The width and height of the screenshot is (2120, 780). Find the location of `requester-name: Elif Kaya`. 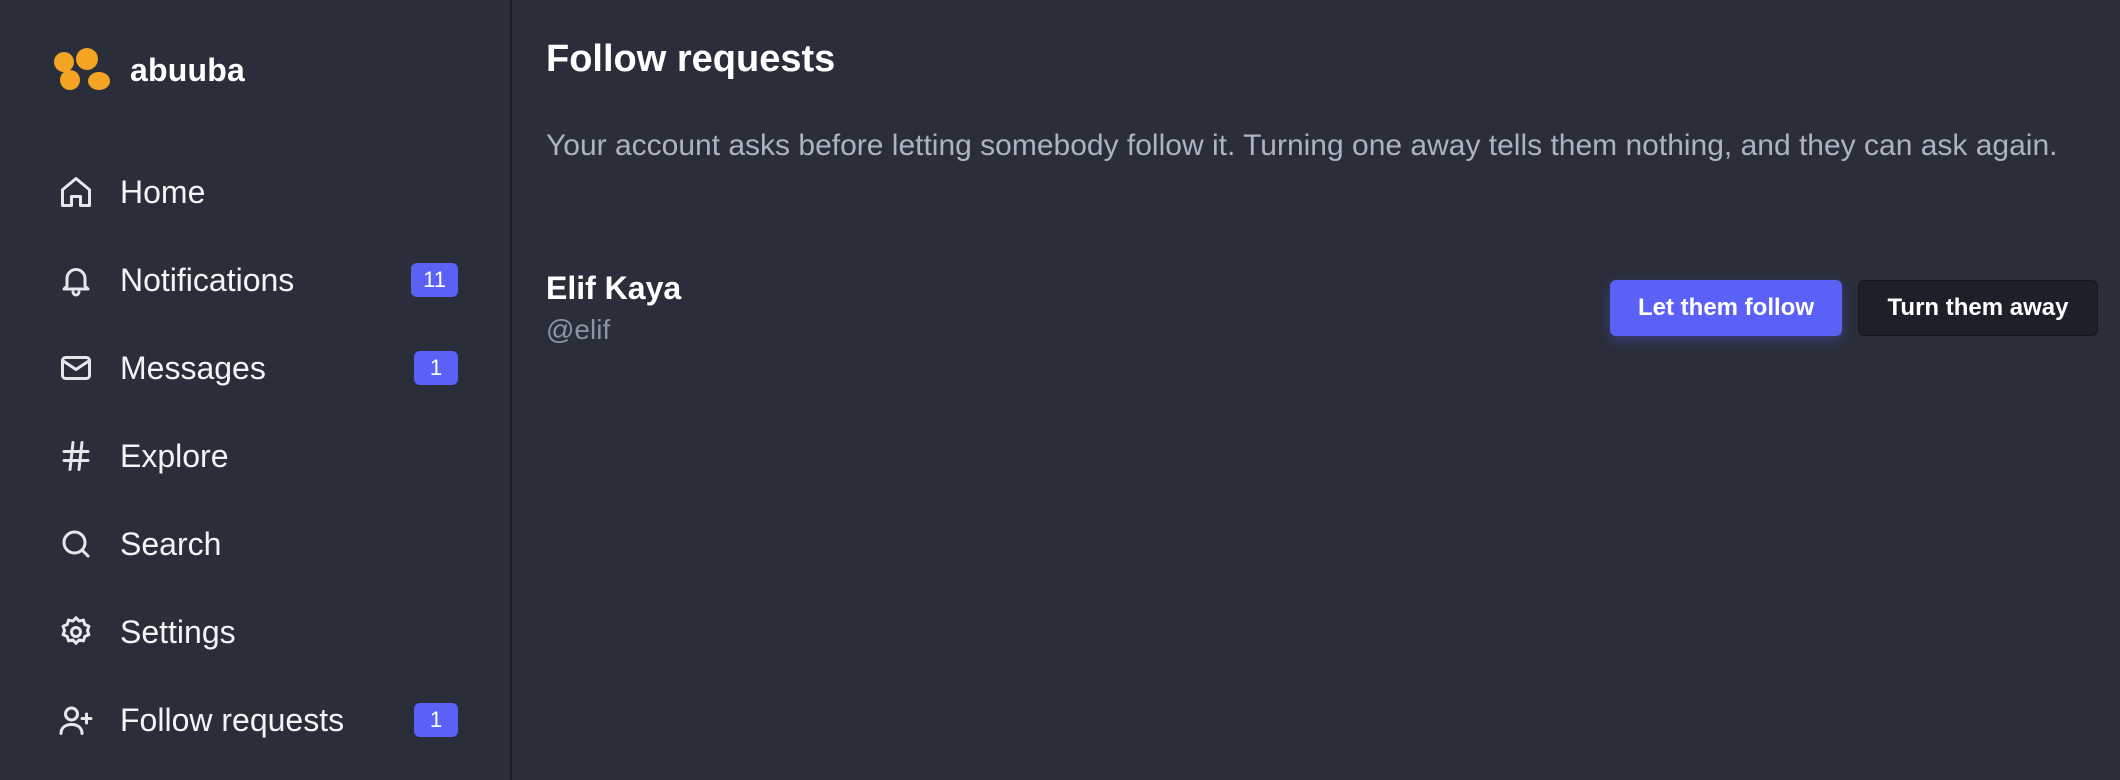

requester-name: Elif Kaya is located at coordinates (613, 288).